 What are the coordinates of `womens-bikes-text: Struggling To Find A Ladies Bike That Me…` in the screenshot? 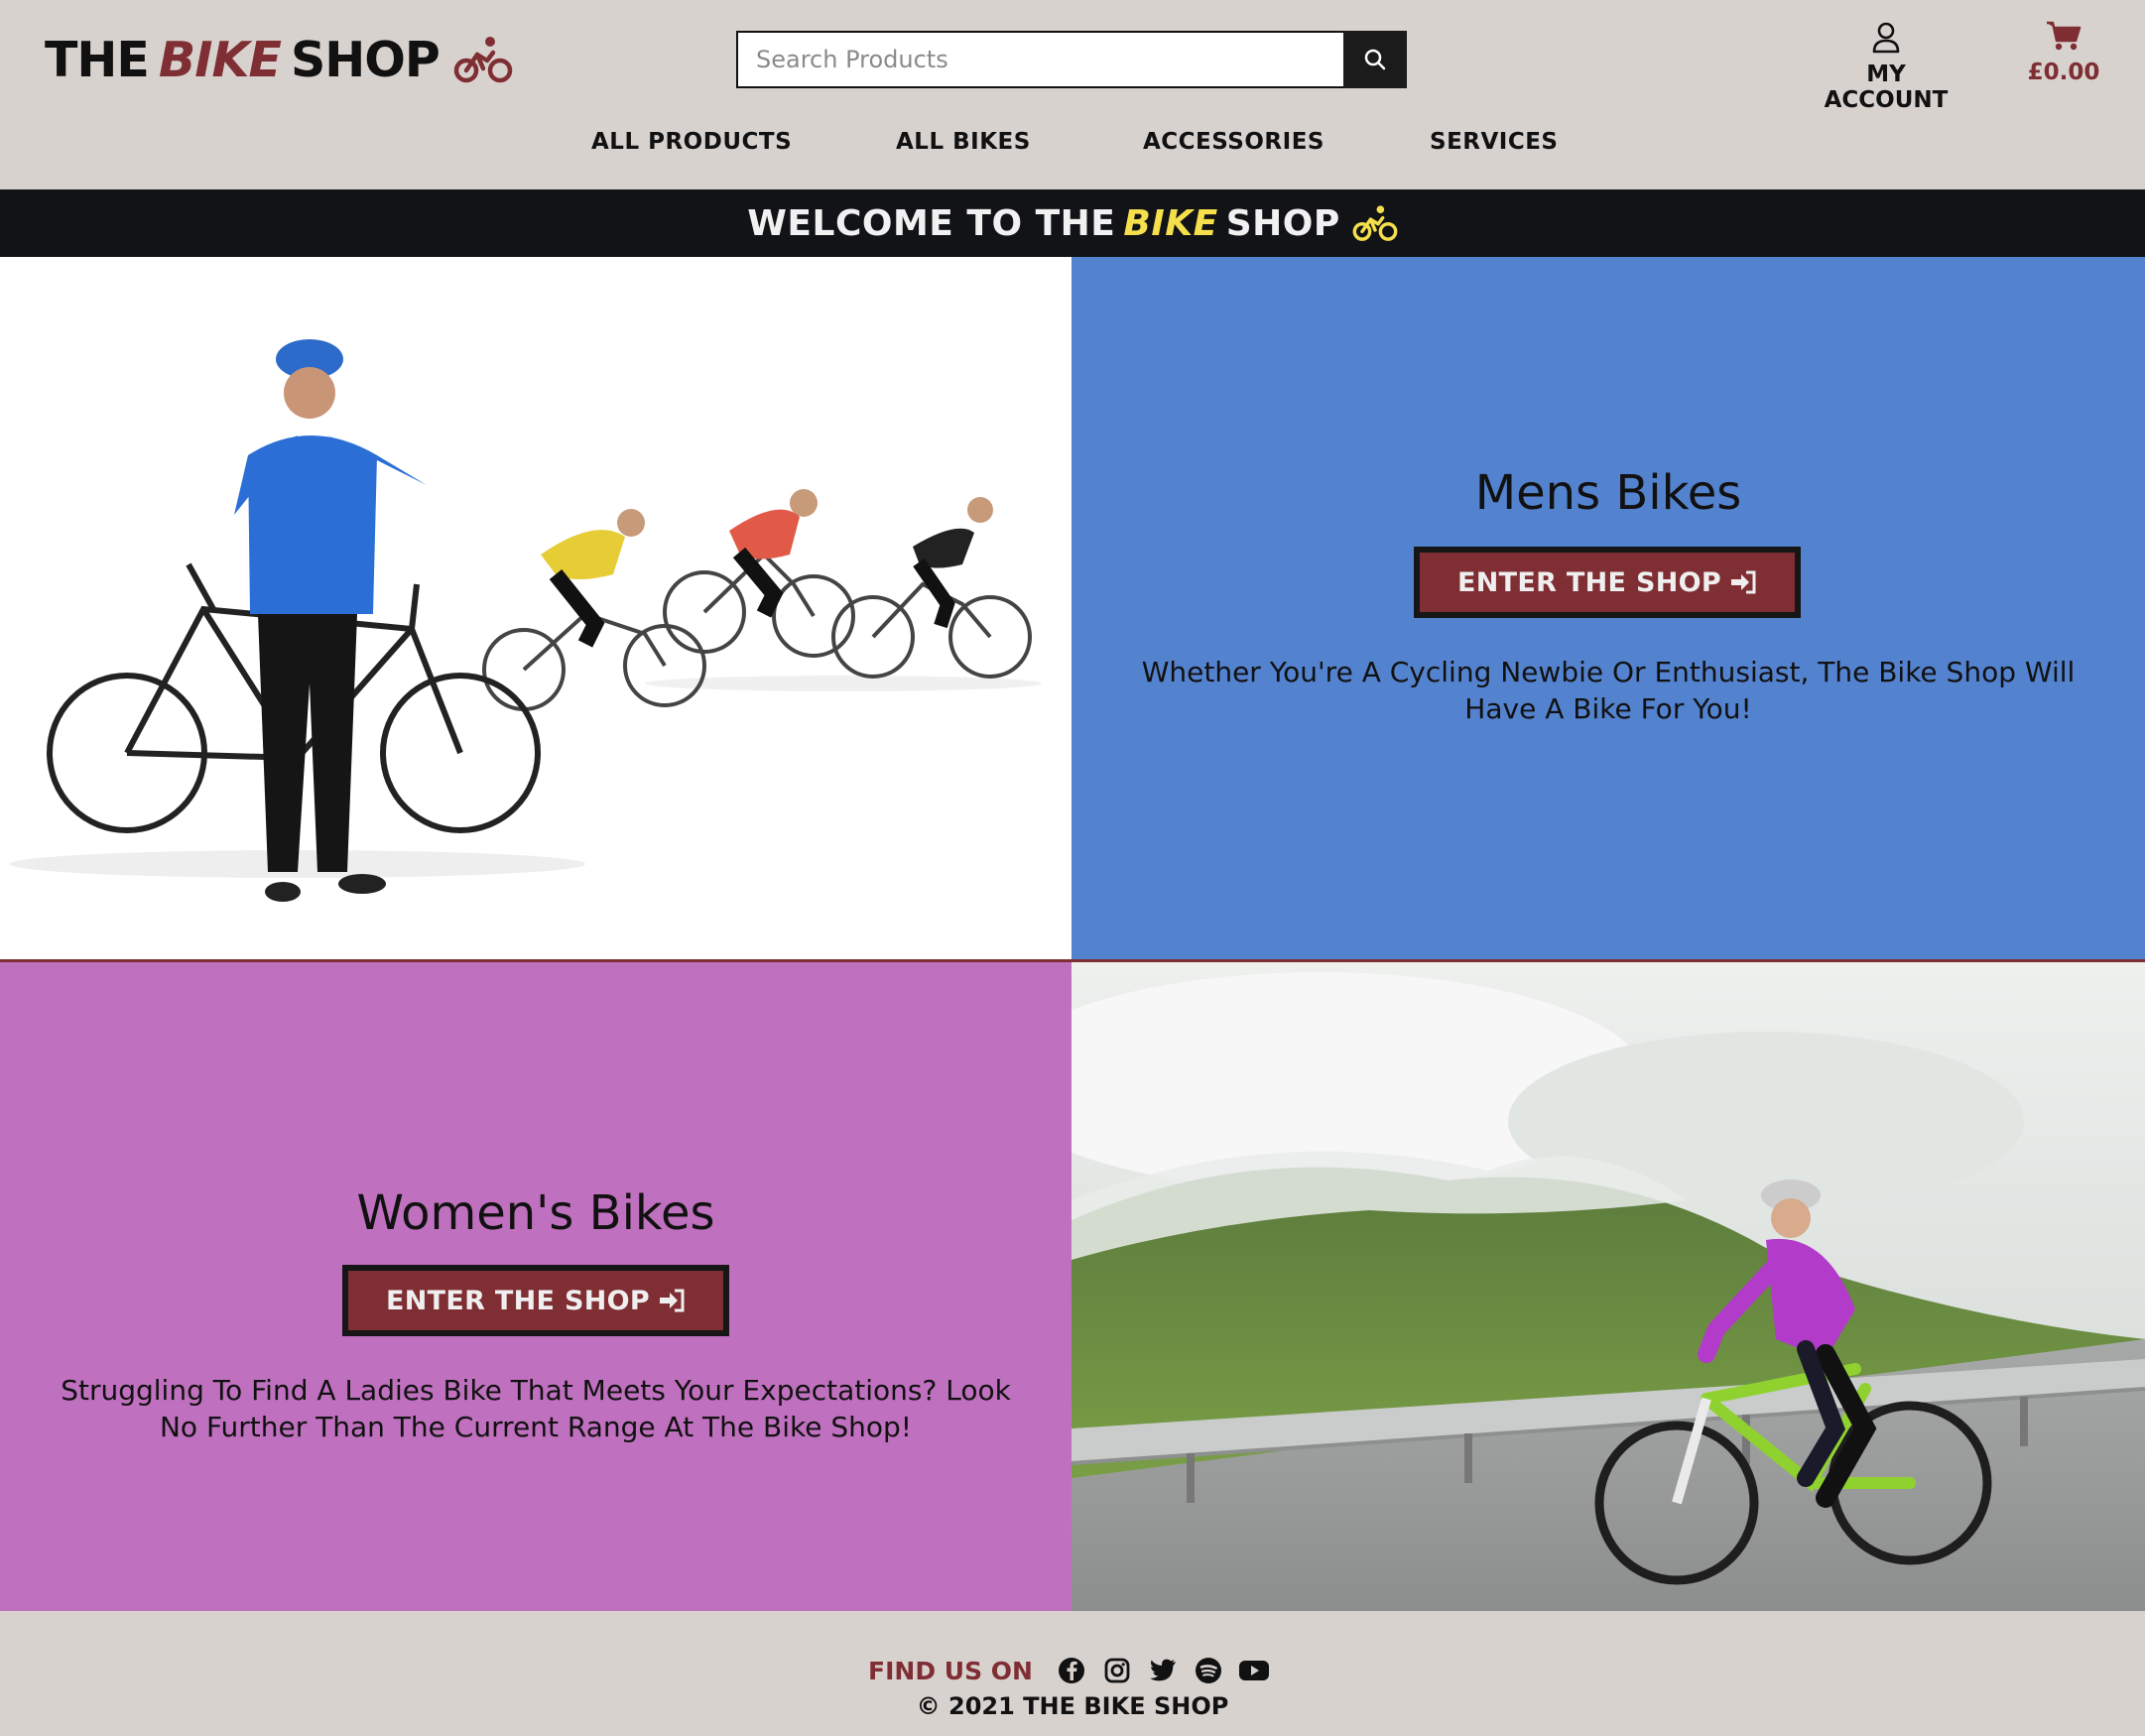 It's located at (536, 1408).